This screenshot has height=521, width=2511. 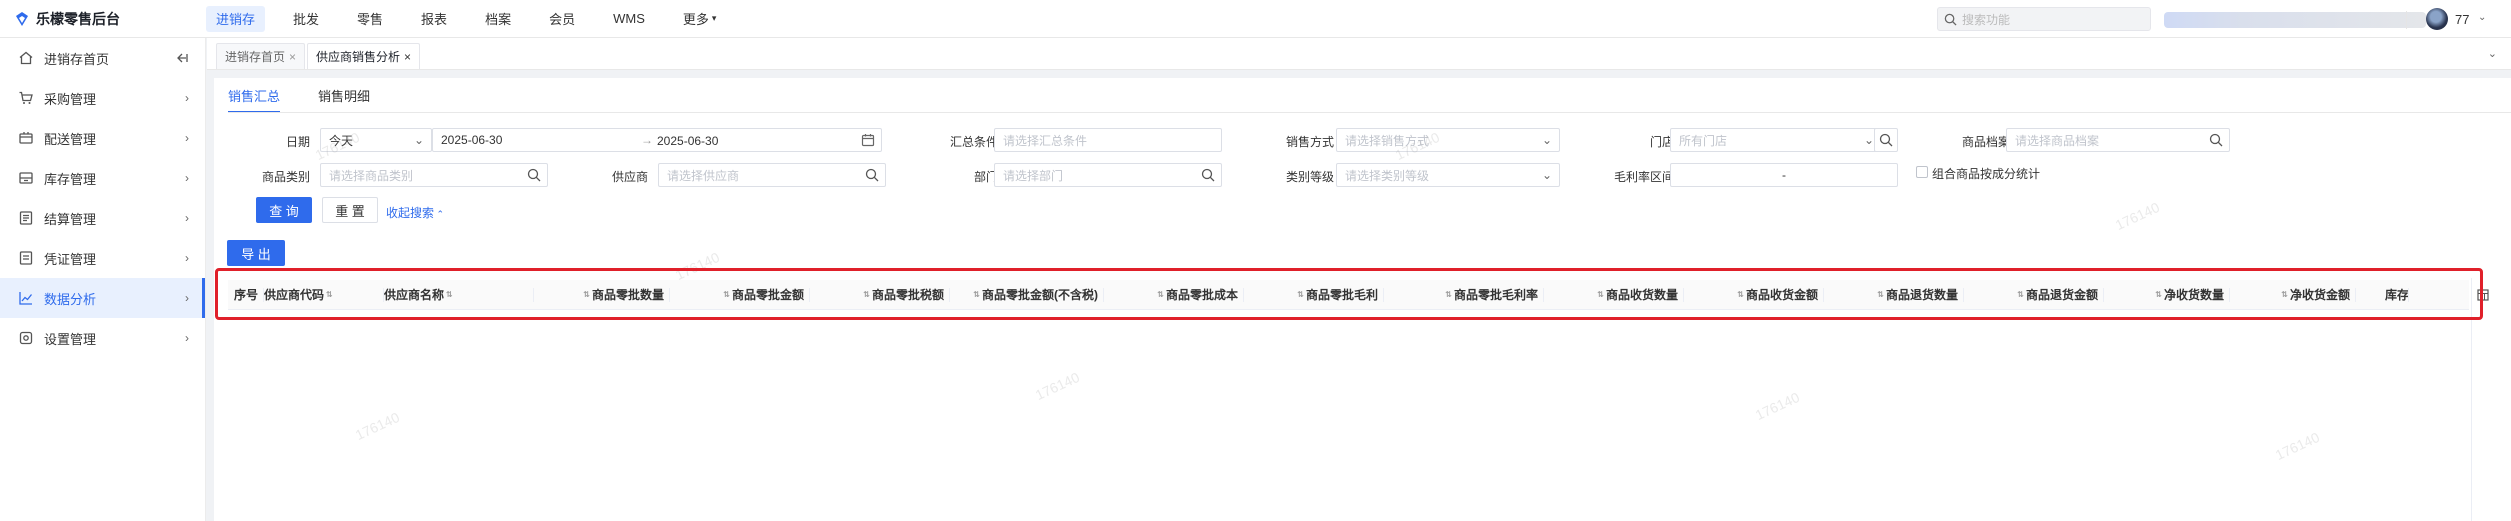 I want to click on collapse-search-link: 收起搜索 ⌃, so click(x=415, y=212).